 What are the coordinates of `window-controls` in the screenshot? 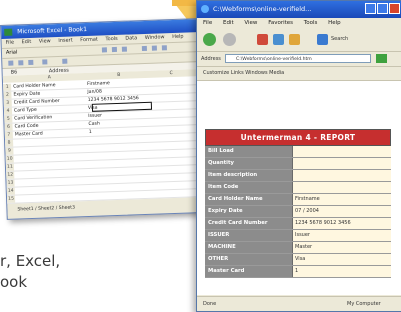 It's located at (382, 10).